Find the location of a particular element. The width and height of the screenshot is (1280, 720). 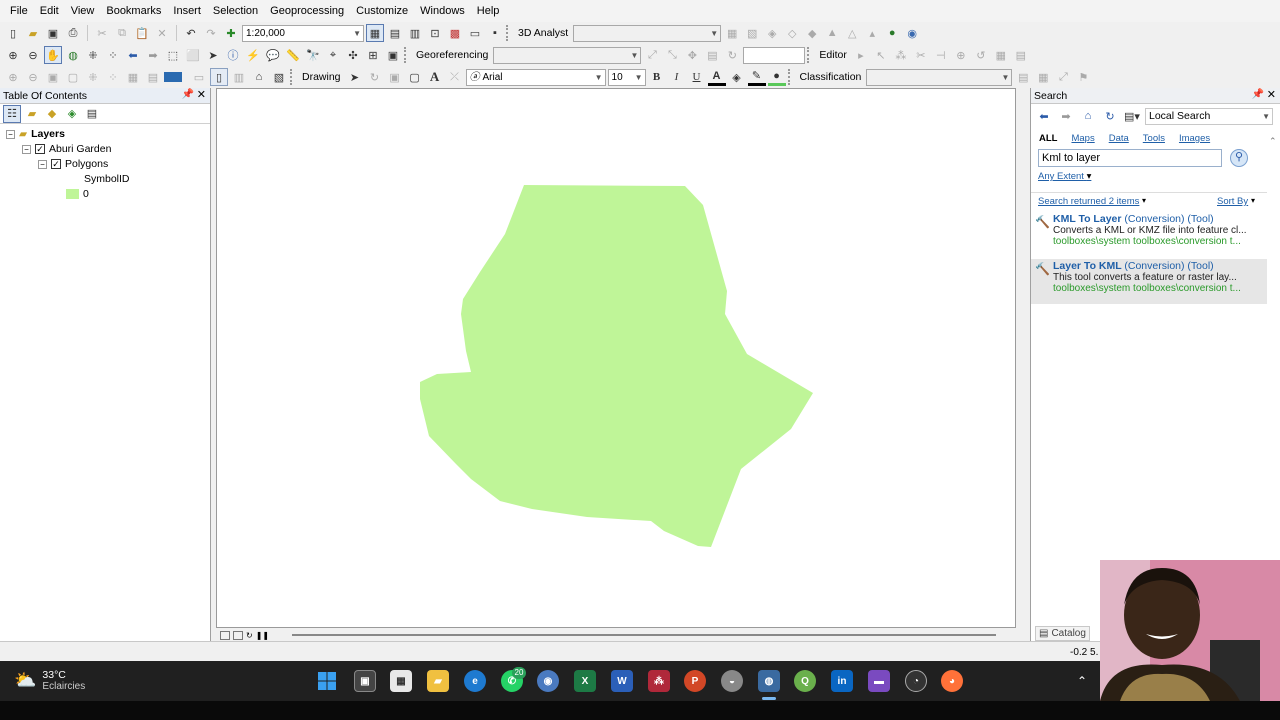

home-icon: ⌂ is located at coordinates (1088, 116).